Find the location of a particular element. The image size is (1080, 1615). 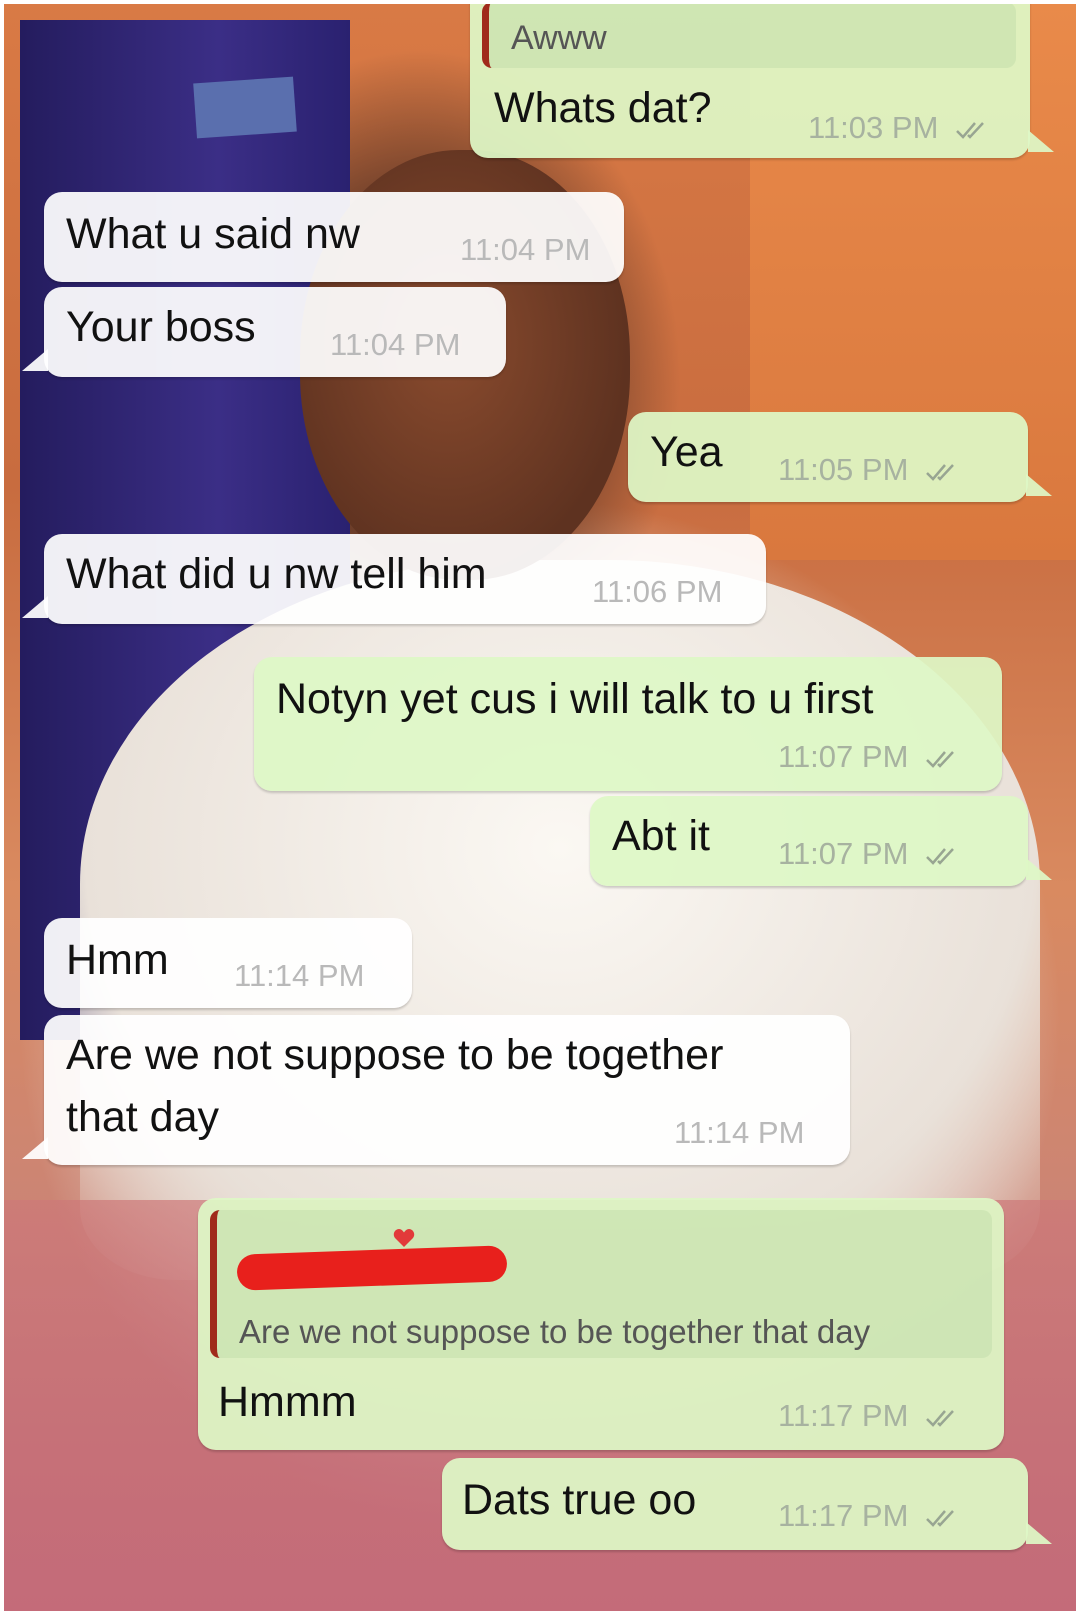

message-time-text: 11:03 PM is located at coordinates (873, 127).